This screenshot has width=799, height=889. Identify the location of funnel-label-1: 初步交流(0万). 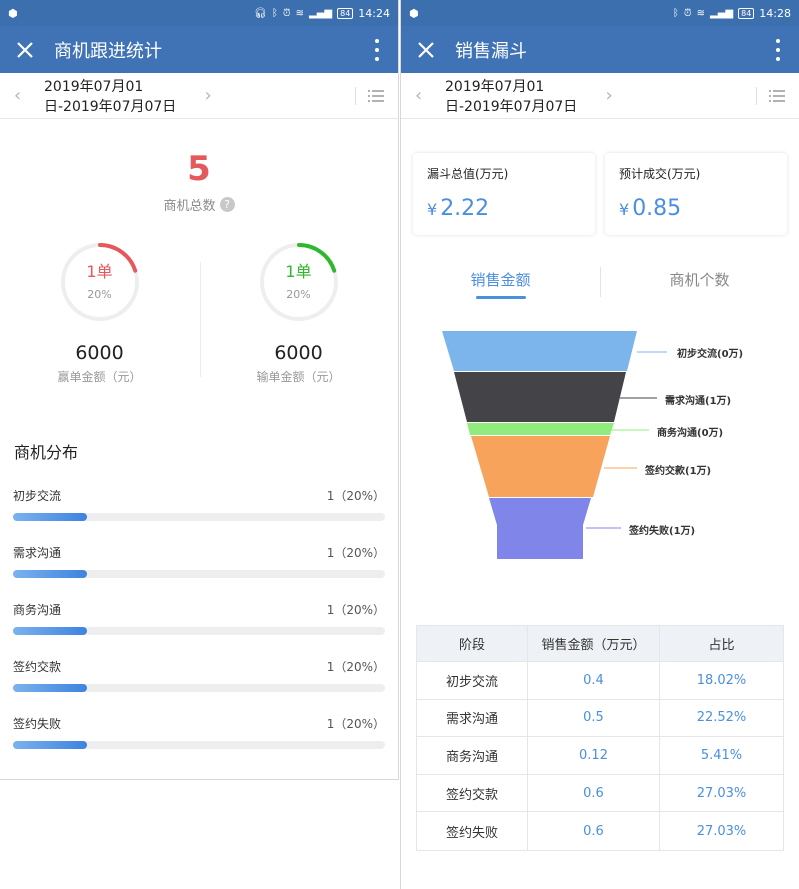
(710, 354).